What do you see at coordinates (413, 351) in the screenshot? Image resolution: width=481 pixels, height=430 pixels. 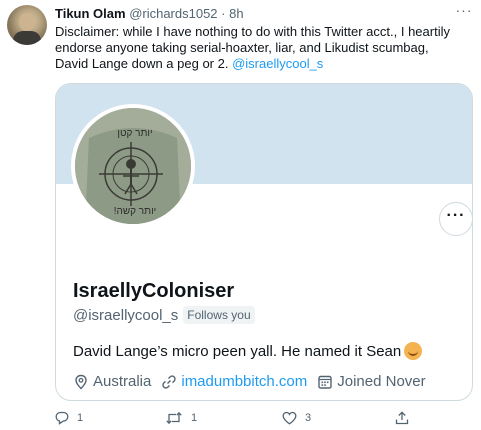 I see `grimace-emoji-icon` at bounding box center [413, 351].